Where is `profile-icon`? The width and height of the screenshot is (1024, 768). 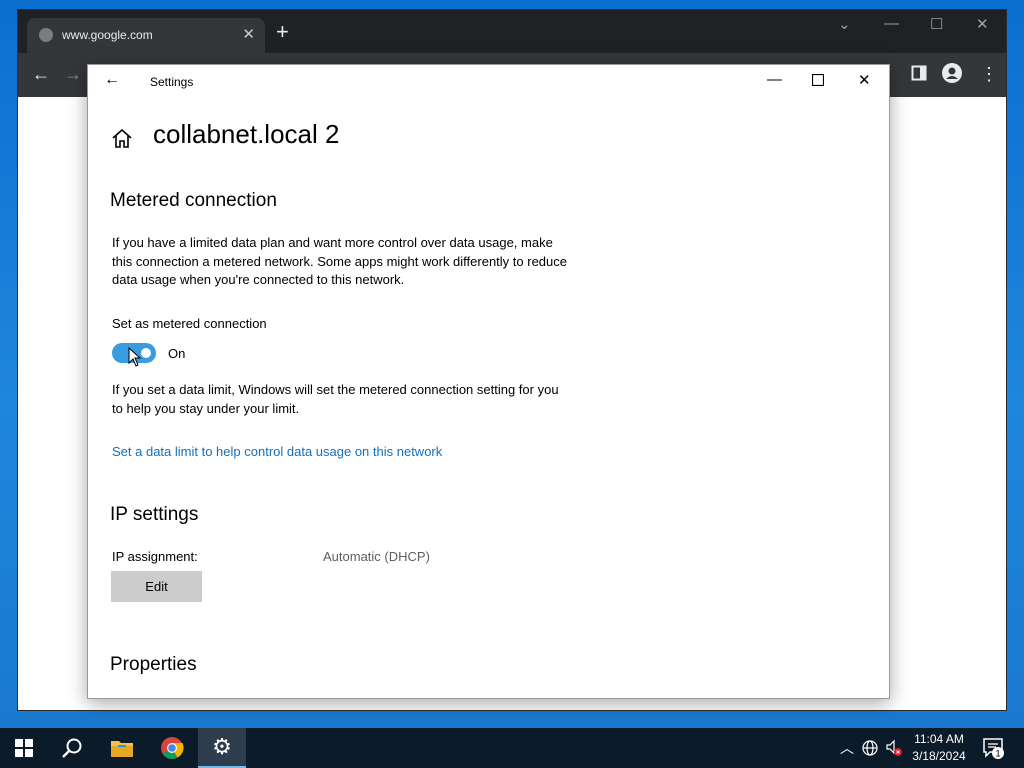
profile-icon is located at coordinates (952, 75).